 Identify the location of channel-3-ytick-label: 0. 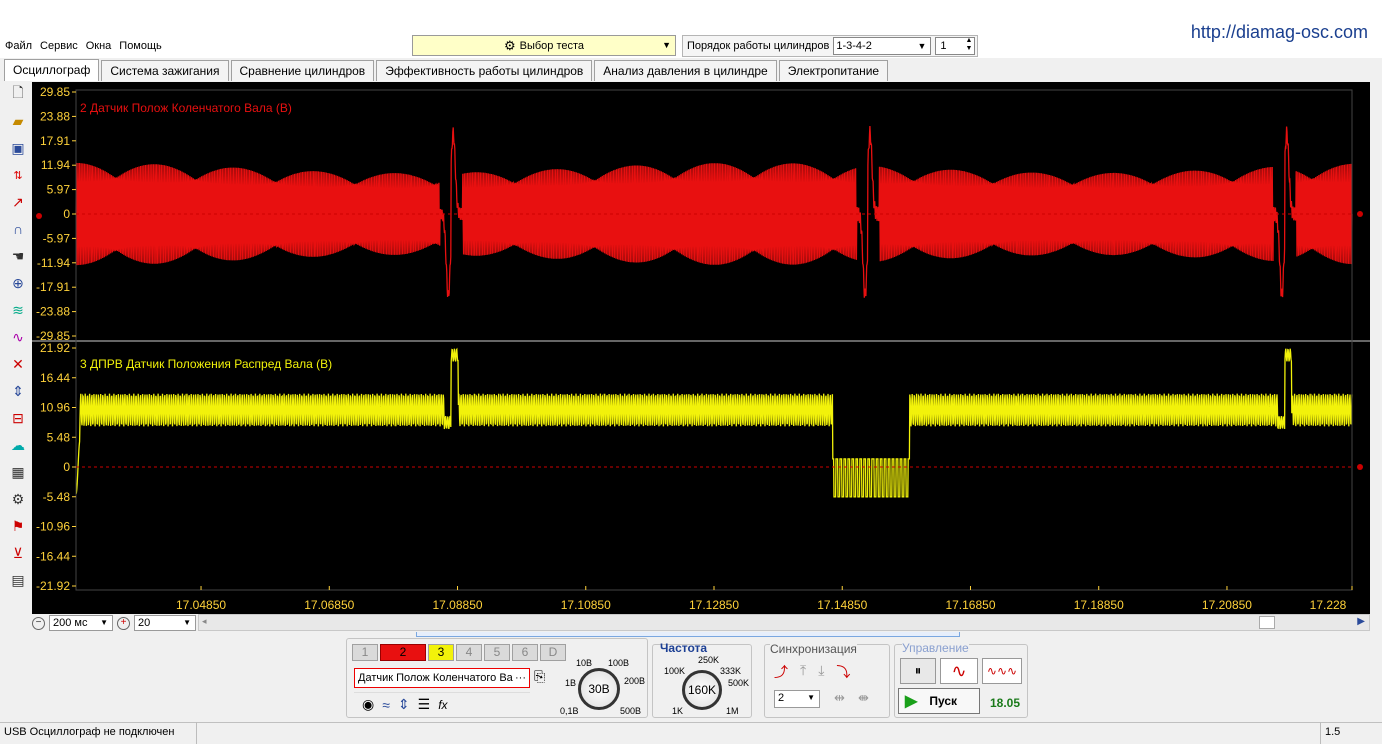
(66, 467).